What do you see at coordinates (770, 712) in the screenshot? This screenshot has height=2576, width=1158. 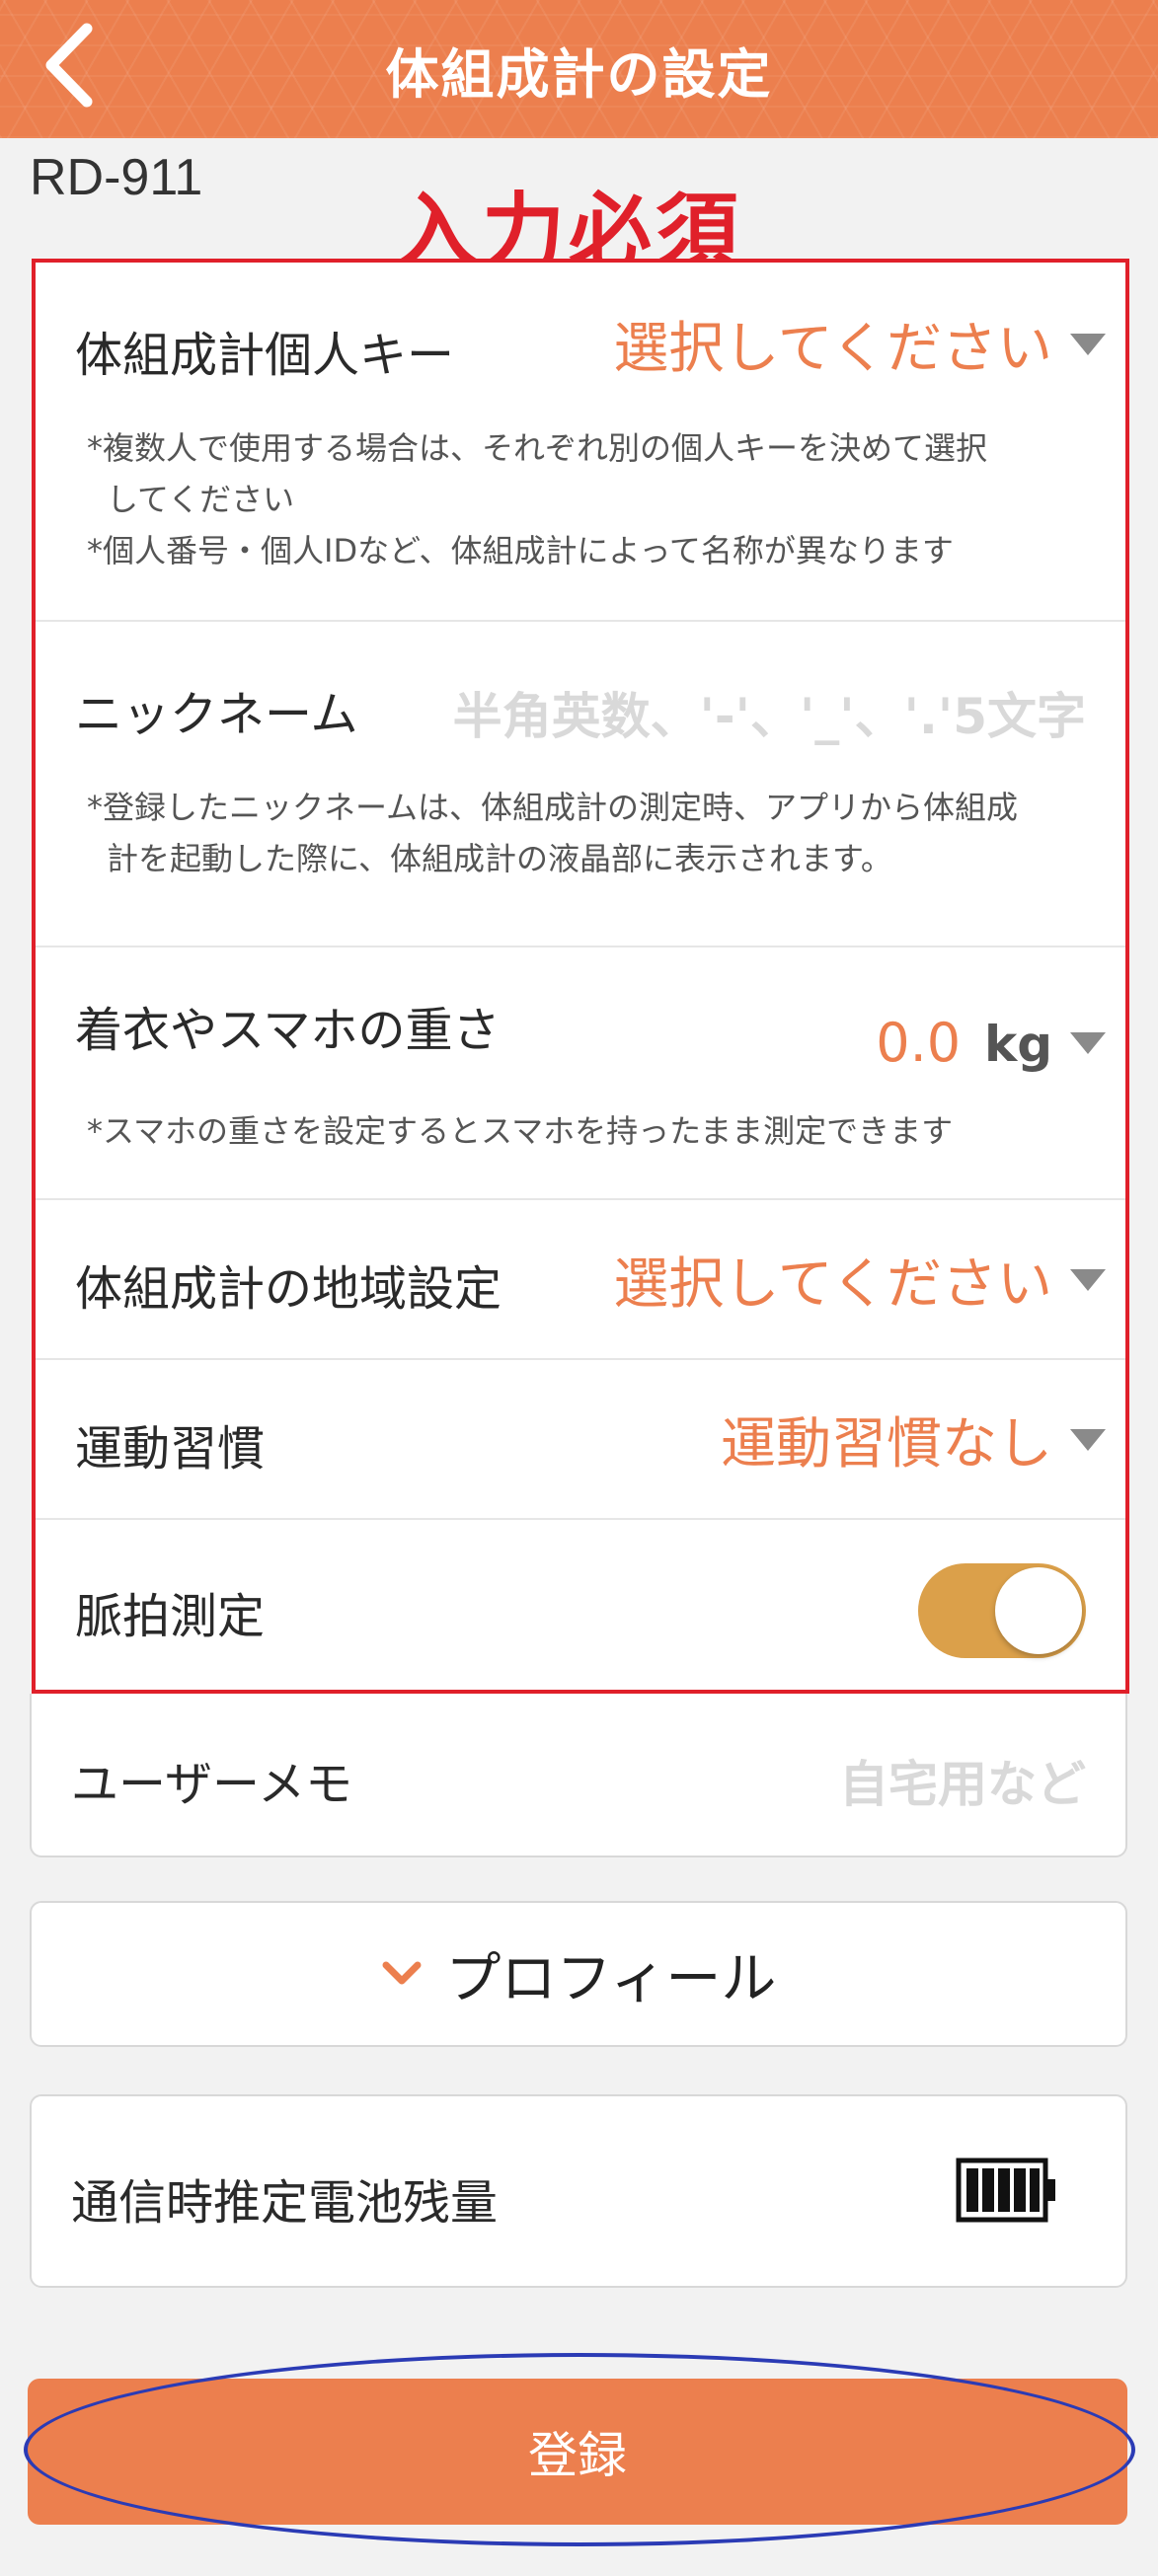 I see `nickname-input: 半角英数、'-'、'_'、'.'5文字` at bounding box center [770, 712].